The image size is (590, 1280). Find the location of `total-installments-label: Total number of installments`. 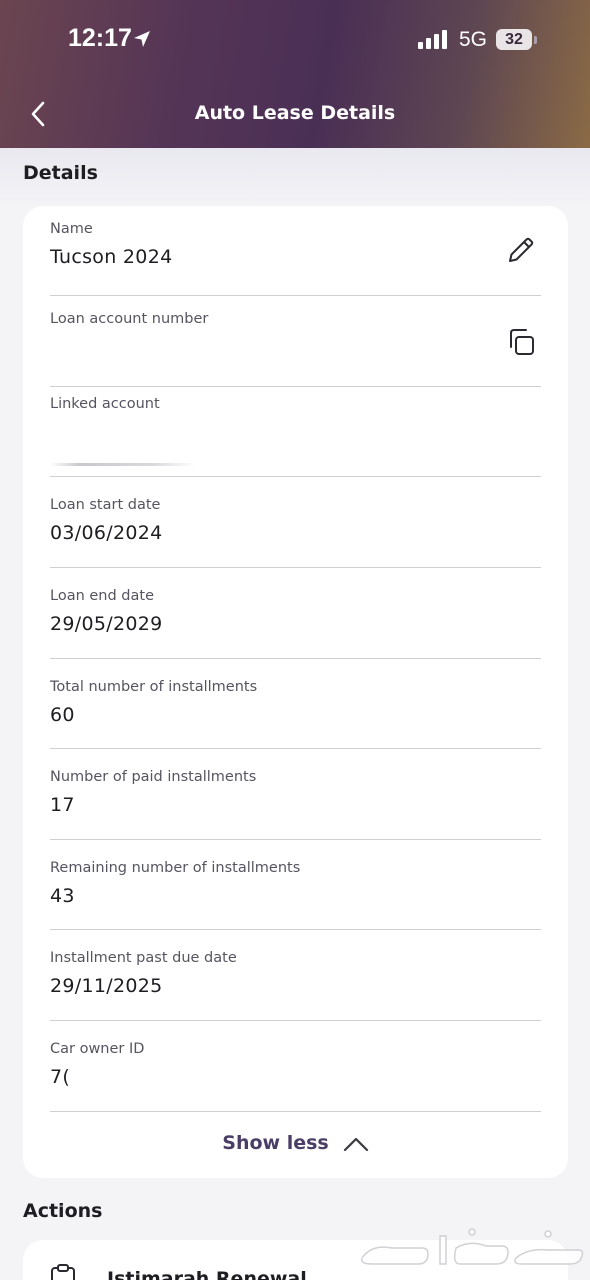

total-installments-label: Total number of installments is located at coordinates (154, 687).